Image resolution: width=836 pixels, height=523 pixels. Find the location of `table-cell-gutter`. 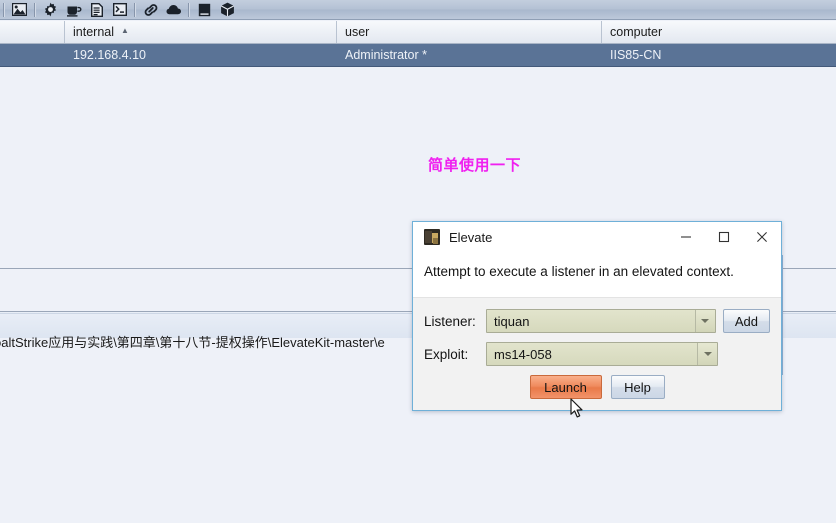

table-cell-gutter is located at coordinates (32, 55).